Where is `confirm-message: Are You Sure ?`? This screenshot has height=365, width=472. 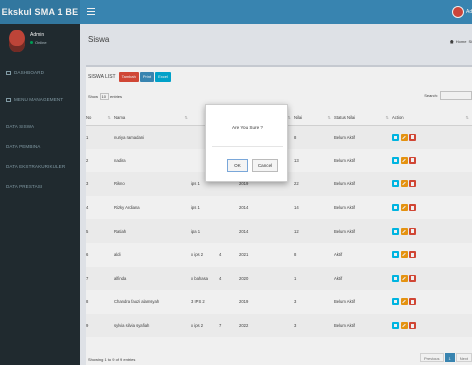 confirm-message: Are You Sure ? is located at coordinates (247, 127).